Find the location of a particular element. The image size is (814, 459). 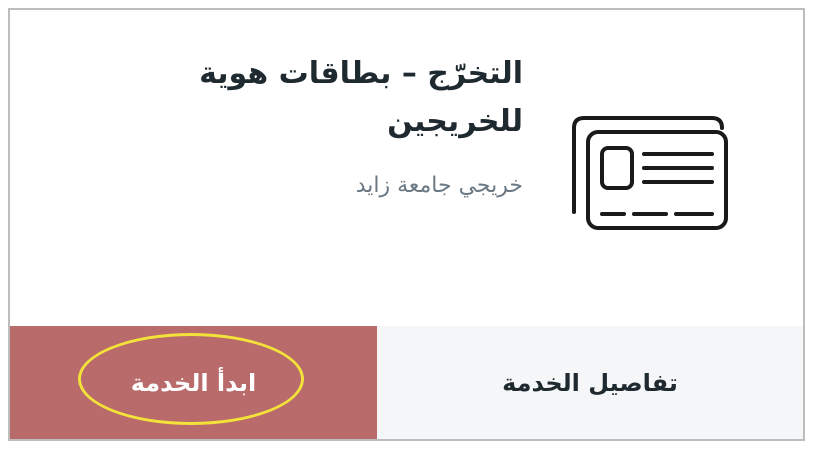

service-subtitle: خريجي جامعة زايد is located at coordinates (439, 185).